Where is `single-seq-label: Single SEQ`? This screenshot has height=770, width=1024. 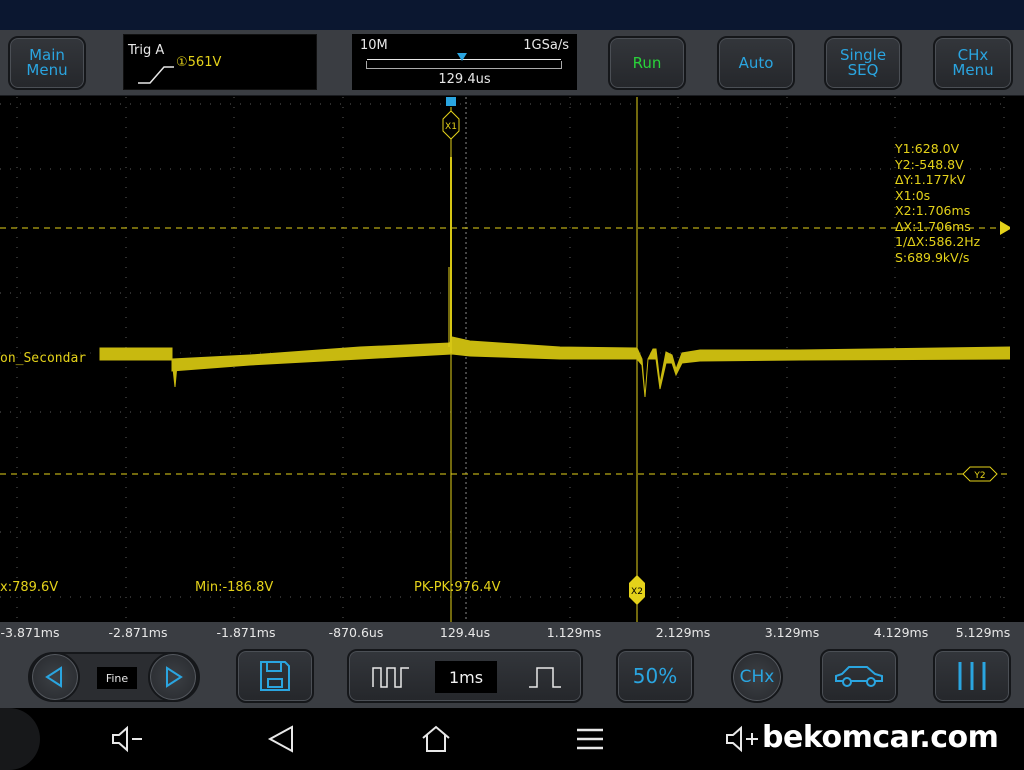
single-seq-label: Single SEQ is located at coordinates (863, 62).